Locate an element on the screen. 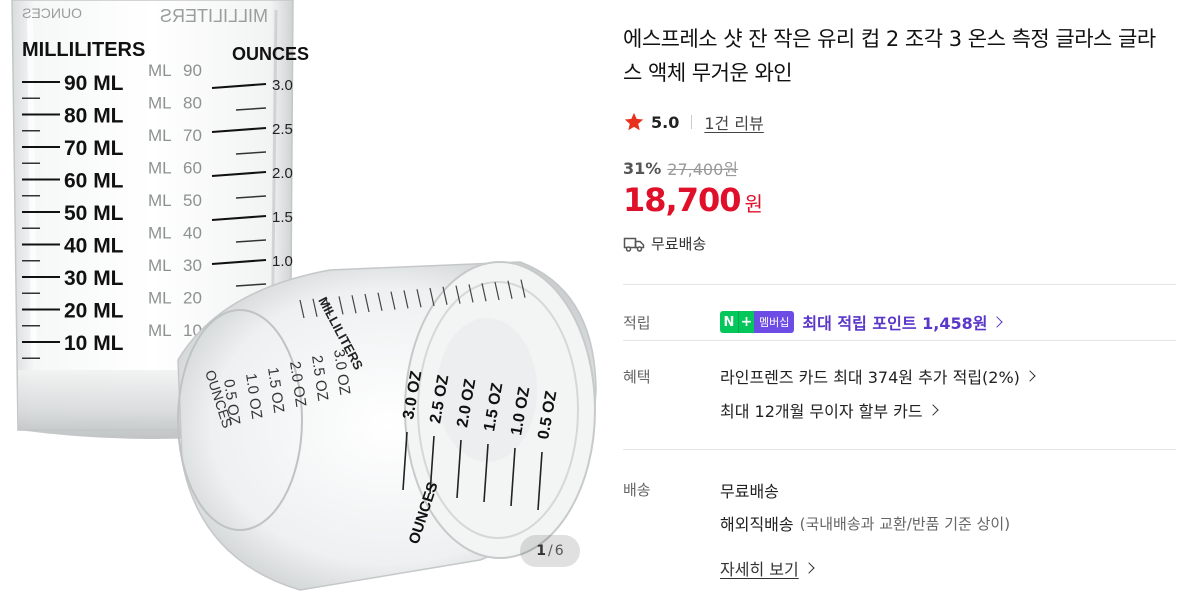 The height and width of the screenshot is (603, 1200). glass-header-ounces: OUNCES is located at coordinates (270, 54).